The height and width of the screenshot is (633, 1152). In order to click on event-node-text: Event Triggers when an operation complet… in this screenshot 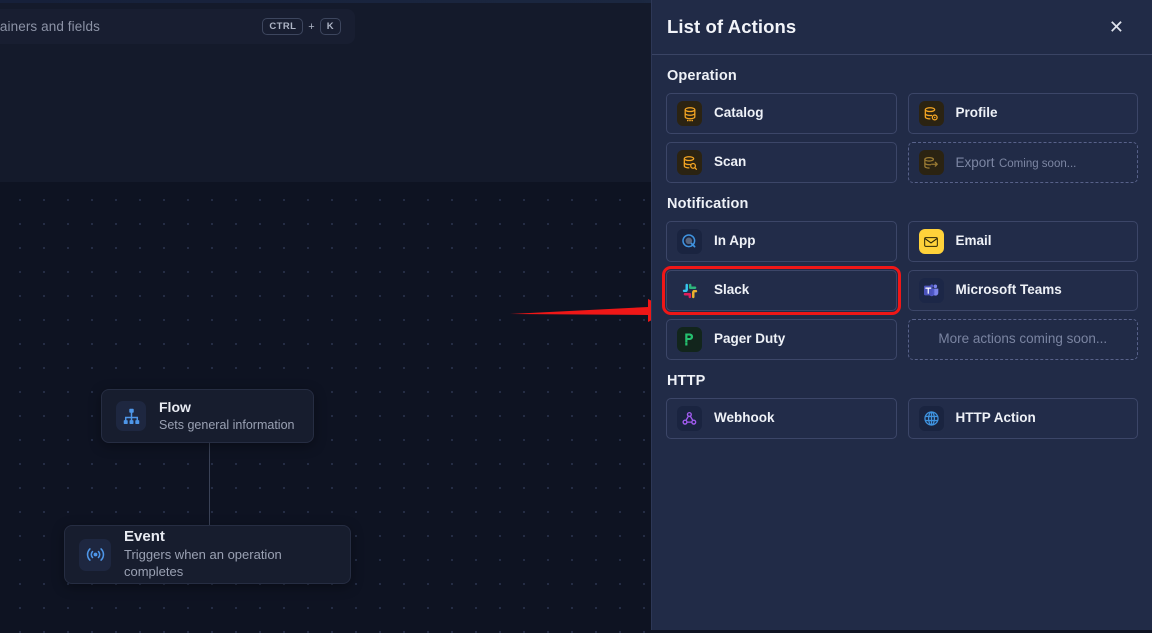, I will do `click(230, 555)`.